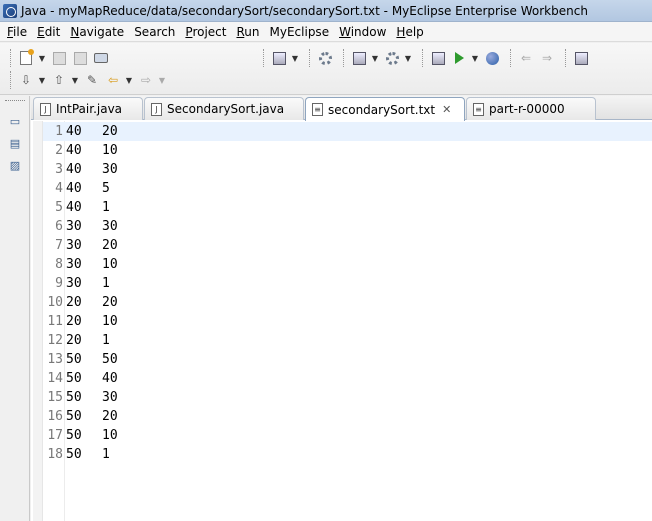  Describe the element at coordinates (547, 58) in the screenshot. I see `forward-nav-button: ⇒` at that location.